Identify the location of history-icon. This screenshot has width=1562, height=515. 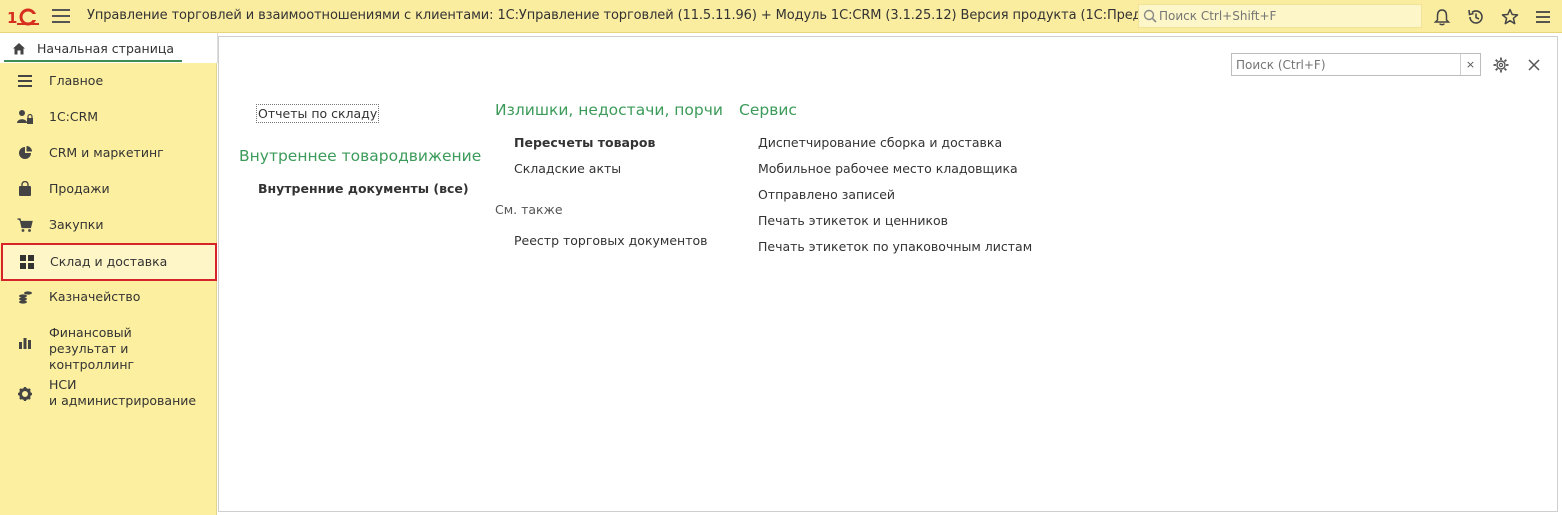
(1476, 17).